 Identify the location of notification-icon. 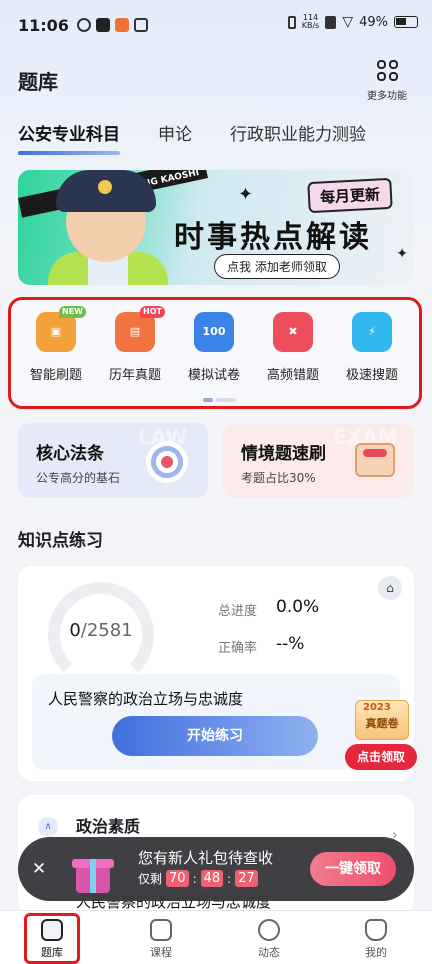
(83, 25).